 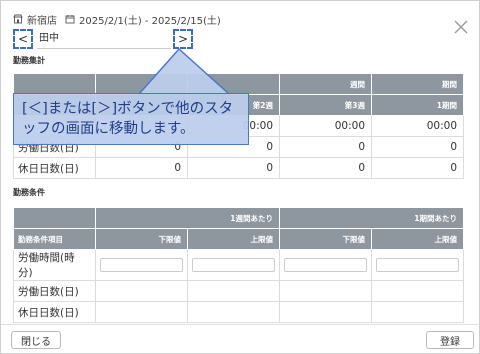 What do you see at coordinates (450, 340) in the screenshot?
I see `save-button: 登録` at bounding box center [450, 340].